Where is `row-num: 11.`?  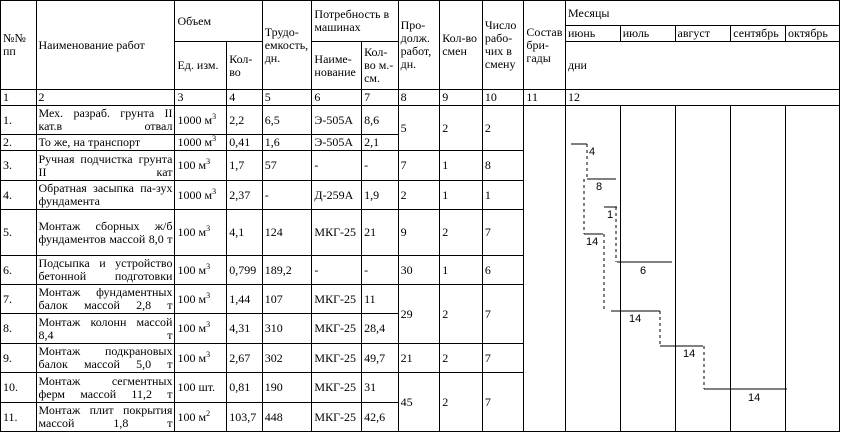
row-num: 11. is located at coordinates (18, 417).